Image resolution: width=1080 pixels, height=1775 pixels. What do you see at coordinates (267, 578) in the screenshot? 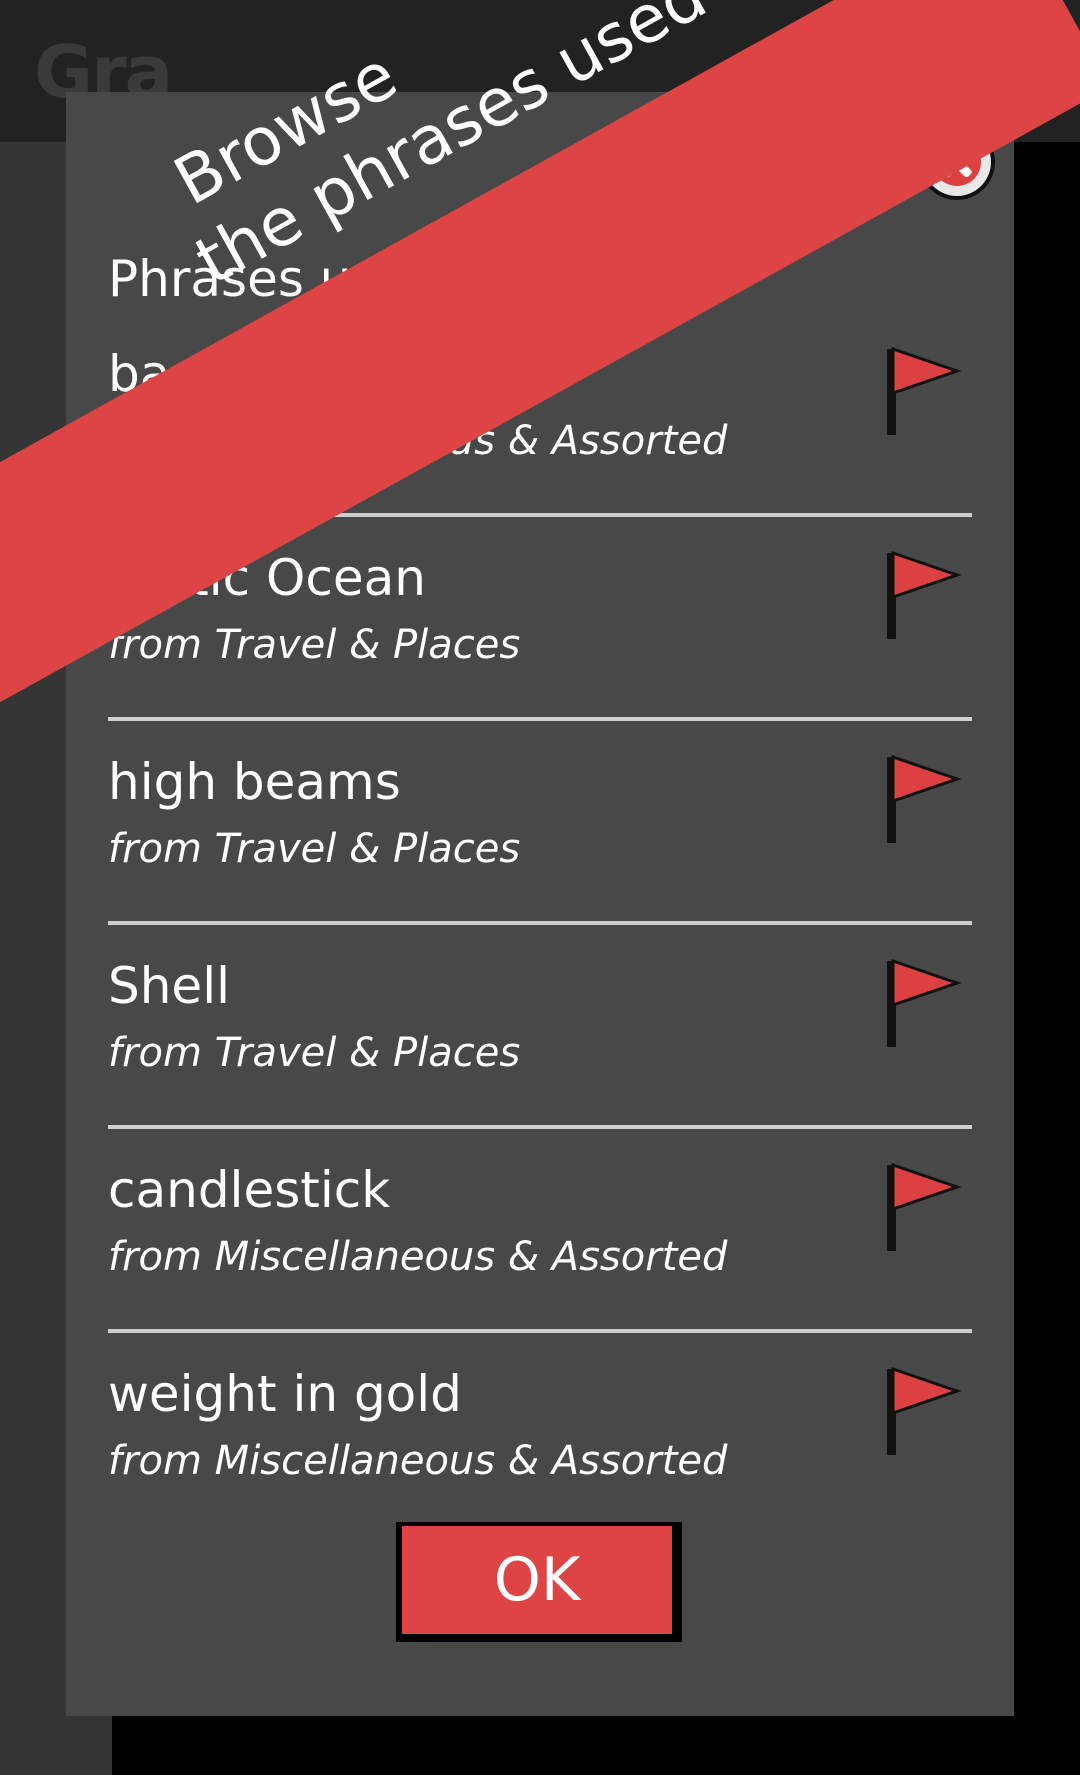
I see `phrase-name: Arctic Ocean` at bounding box center [267, 578].